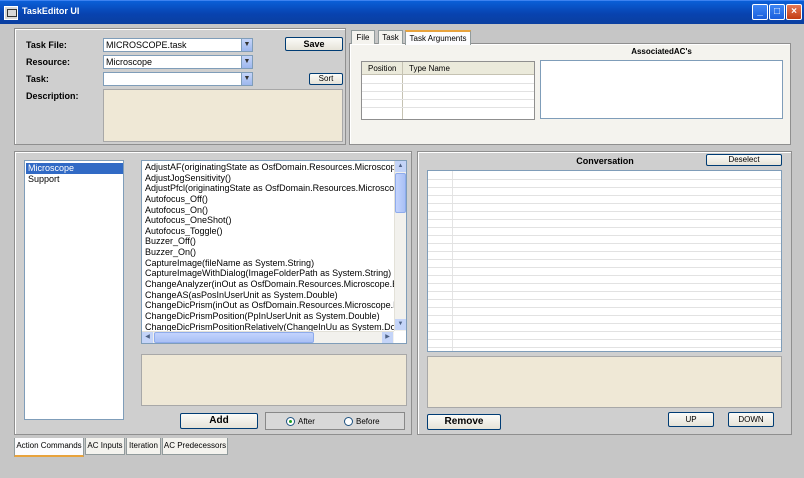  I want to click on scroll-down-icon: ▼, so click(400, 324).